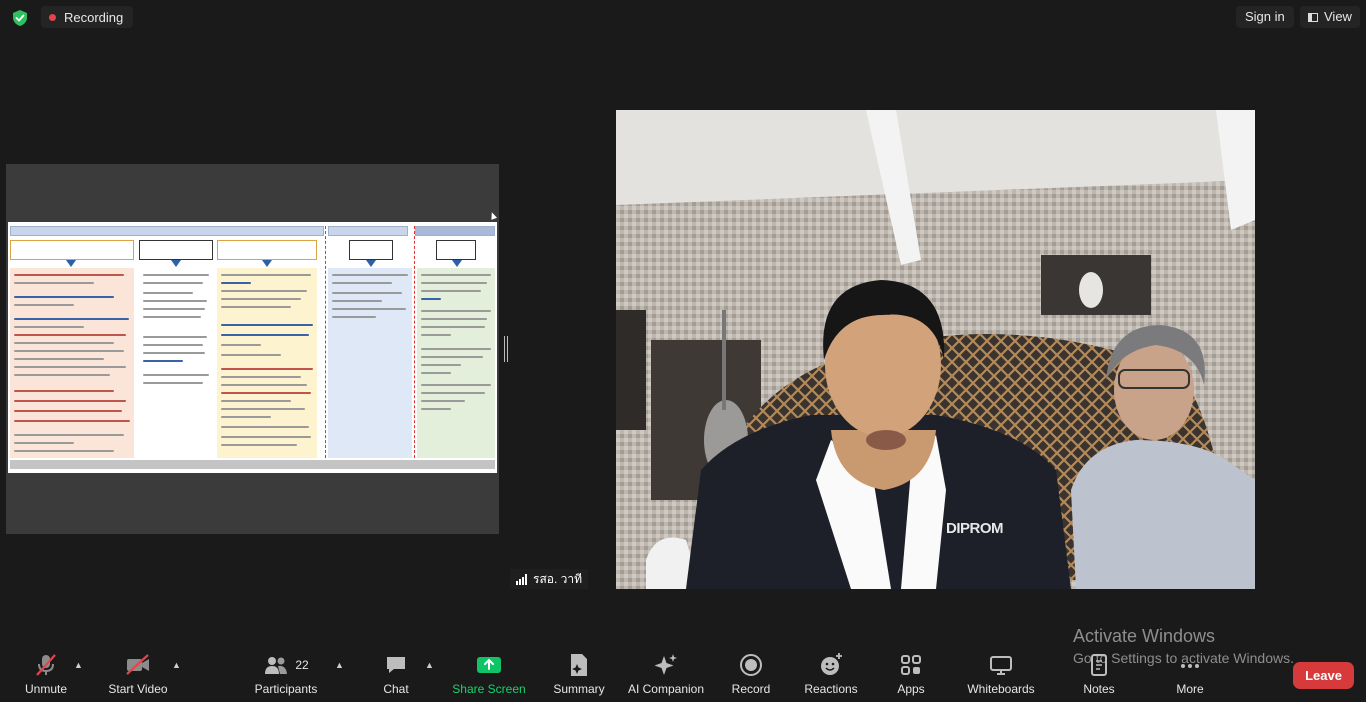 This screenshot has height=702, width=1366. I want to click on participant-name-label: รสอ. วาที, so click(549, 579).